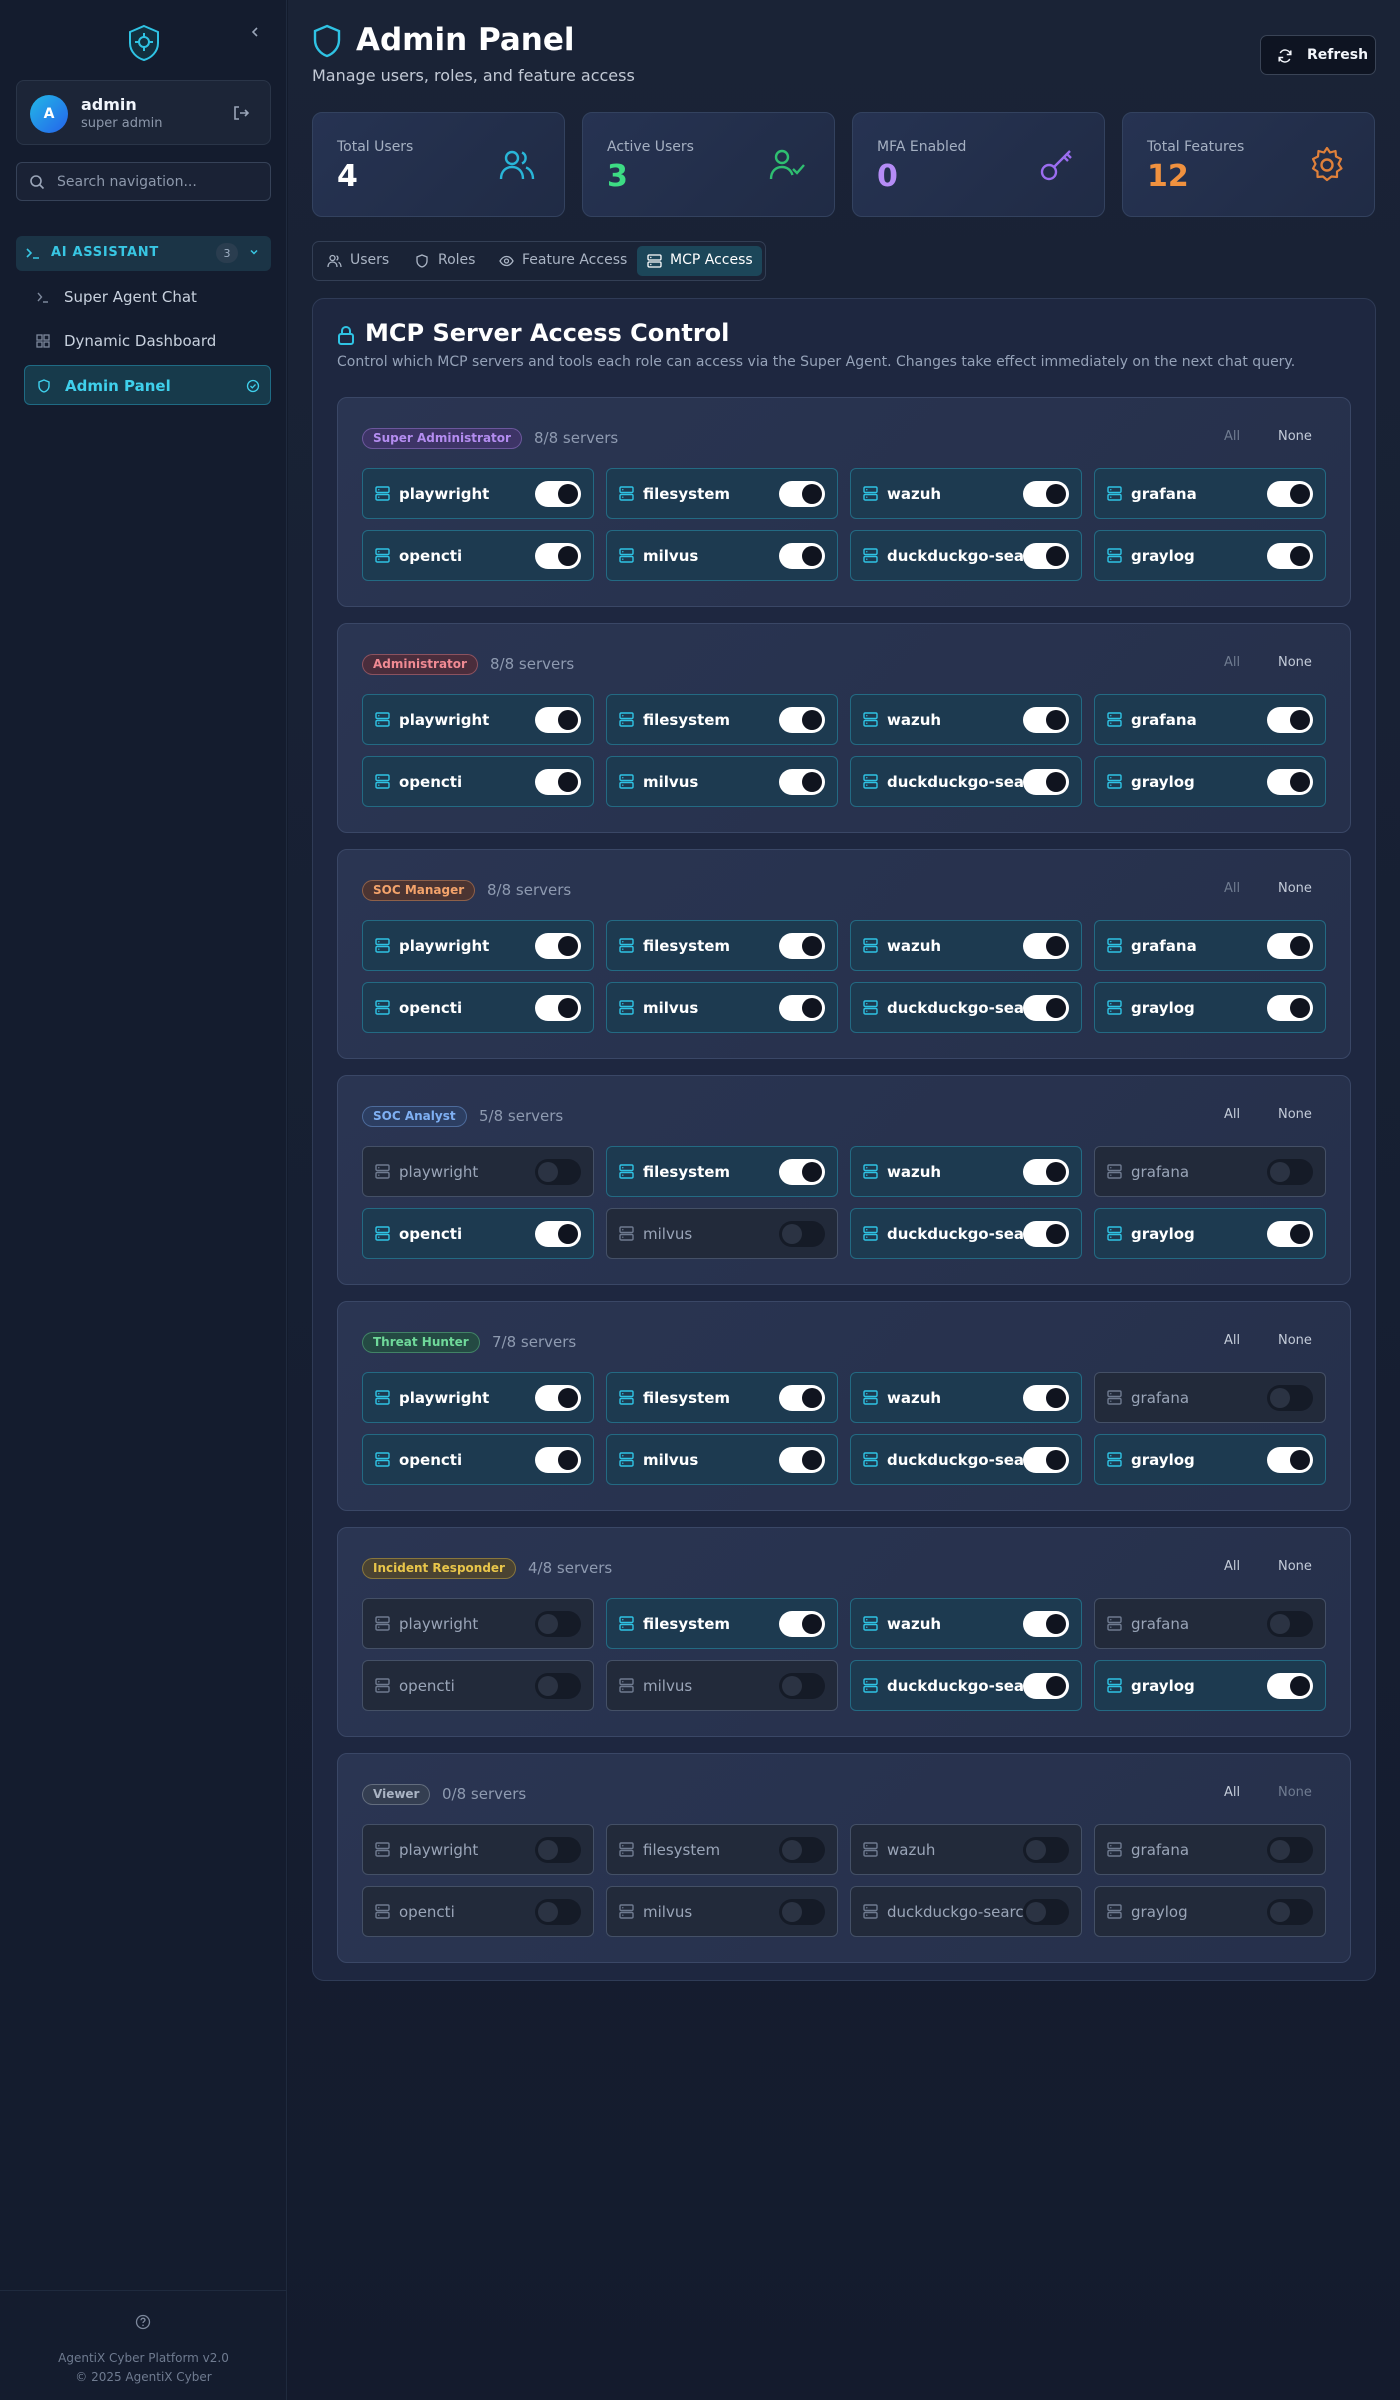 Image resolution: width=1400 pixels, height=2400 pixels. What do you see at coordinates (446, 261) in the screenshot?
I see `tab-roles: Roles` at bounding box center [446, 261].